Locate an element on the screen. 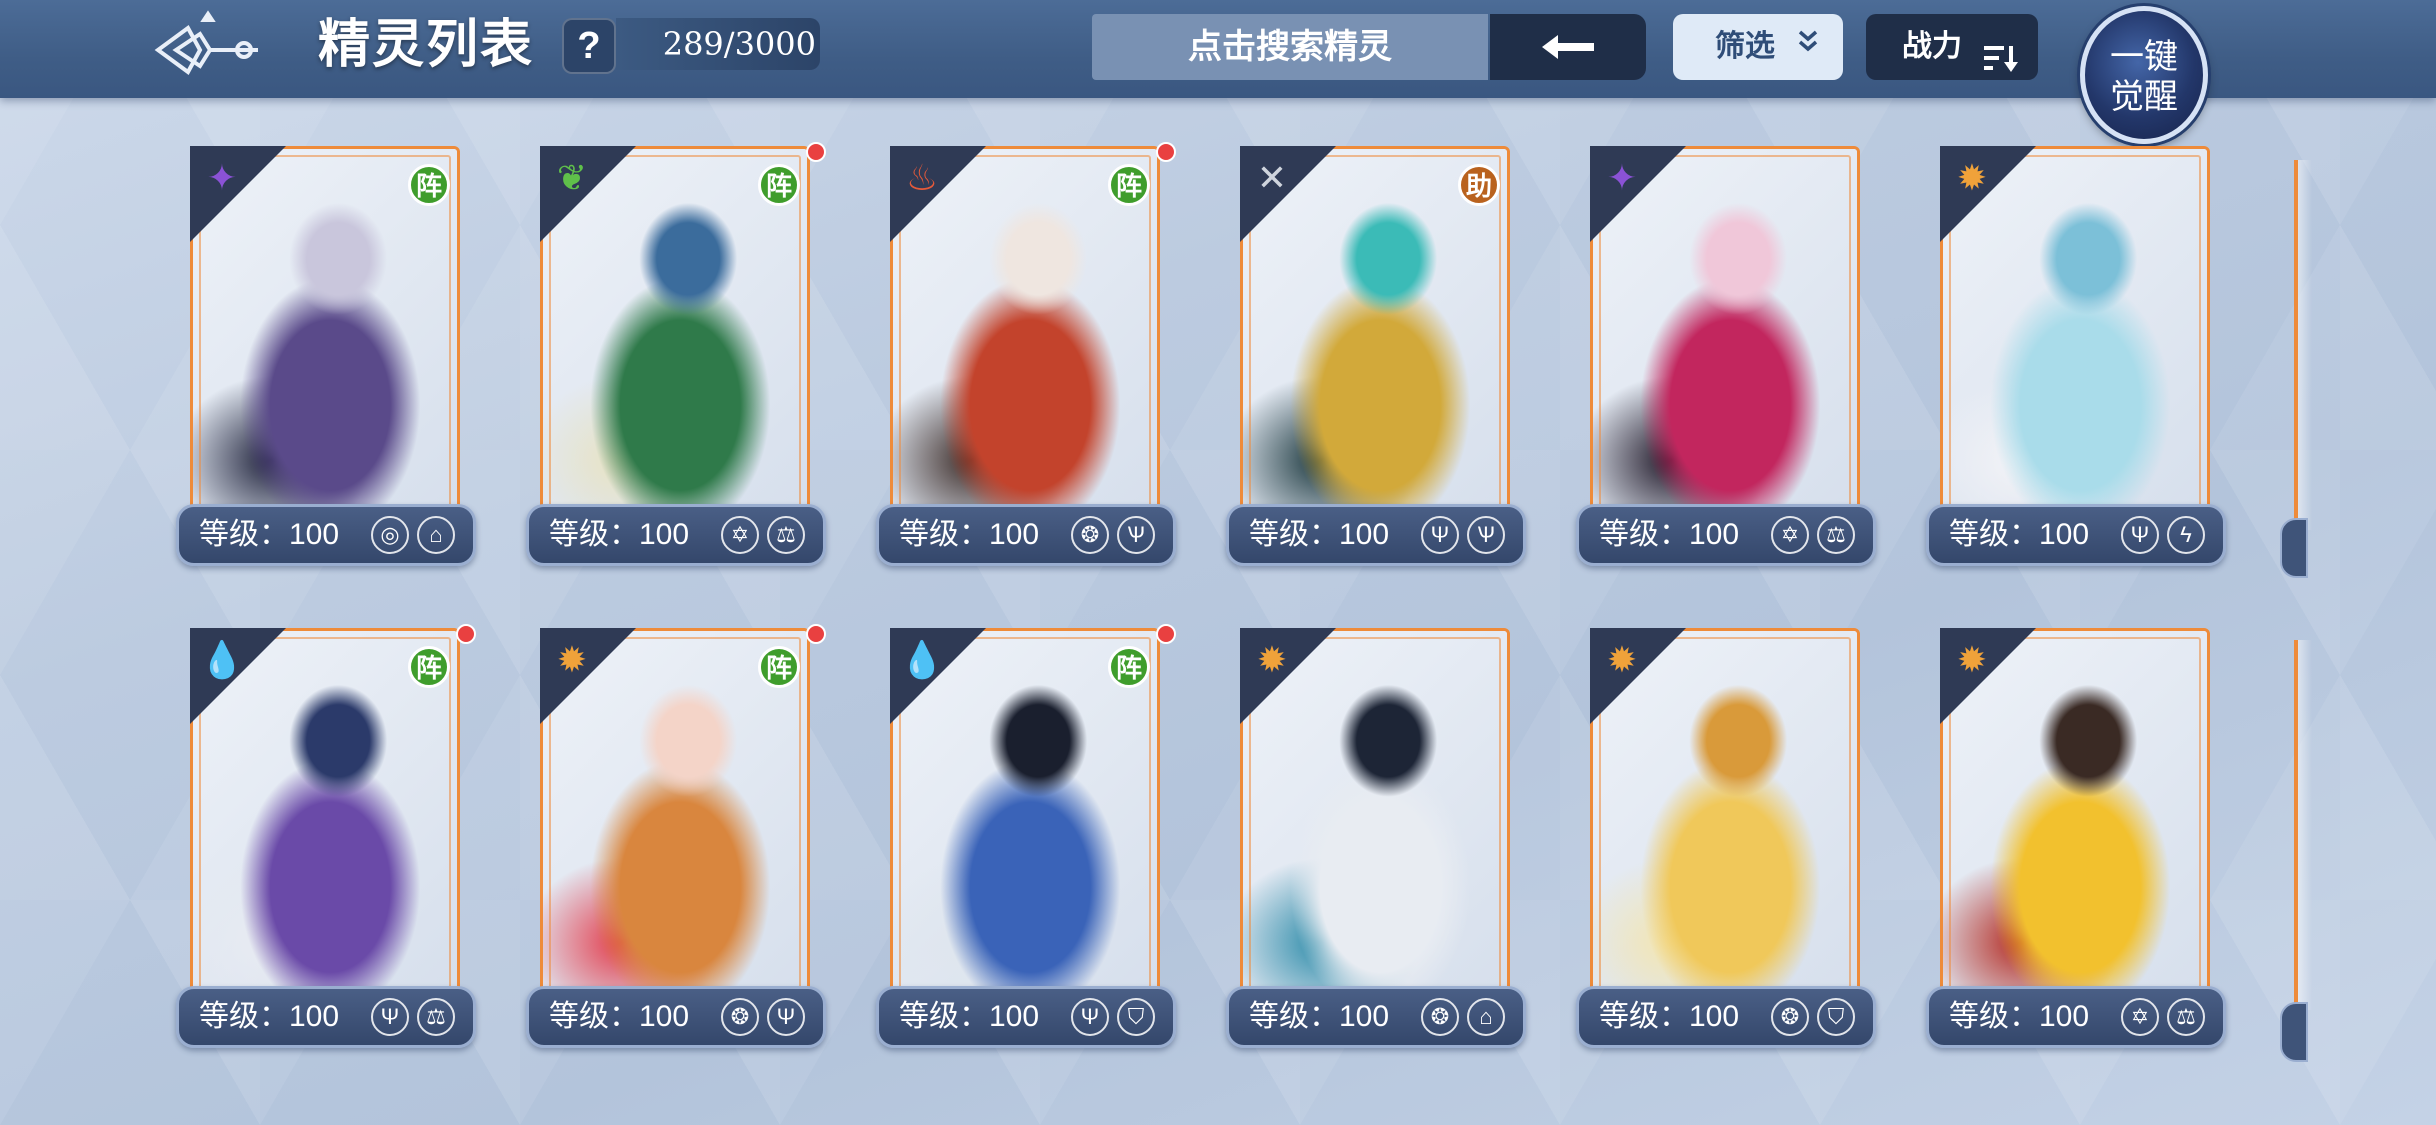 The image size is (2436, 1125). element-icon: ♨ is located at coordinates (922, 177).